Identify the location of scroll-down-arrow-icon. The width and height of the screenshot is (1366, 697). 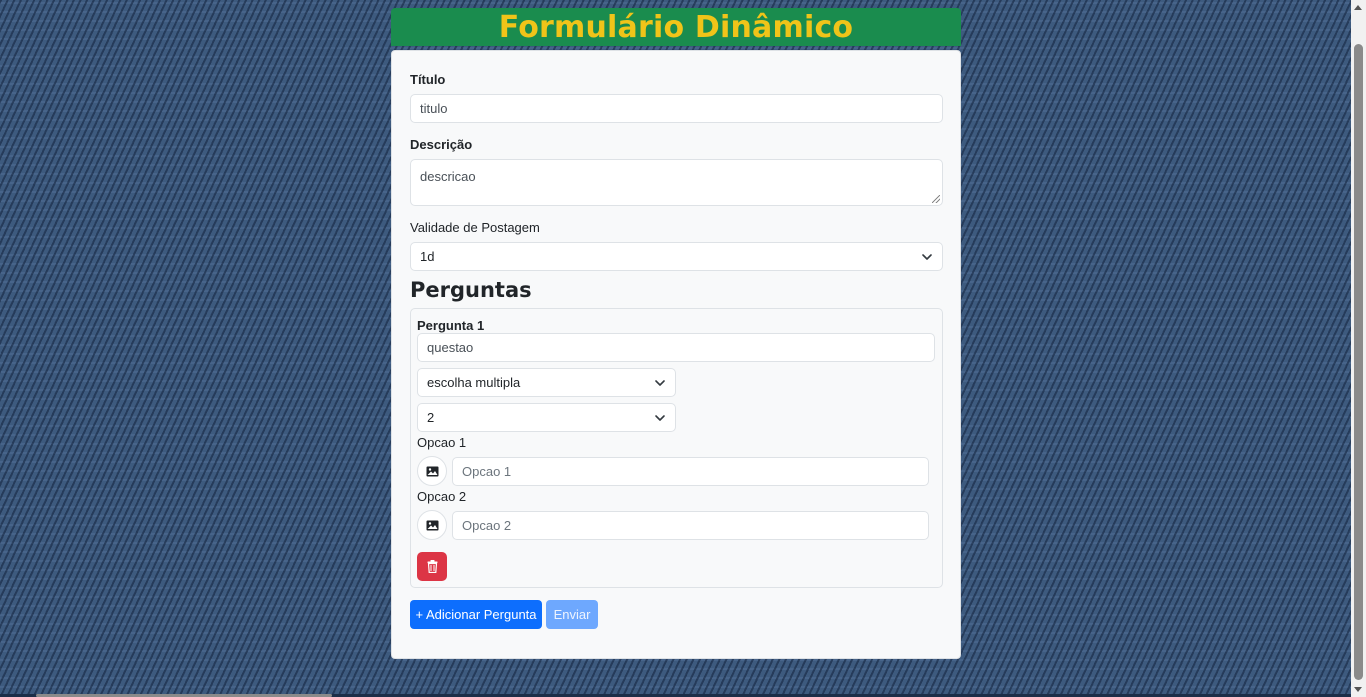
(1358, 689).